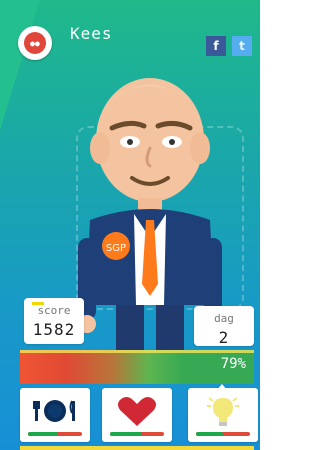  I want to click on day-label: dag, so click(224, 318).